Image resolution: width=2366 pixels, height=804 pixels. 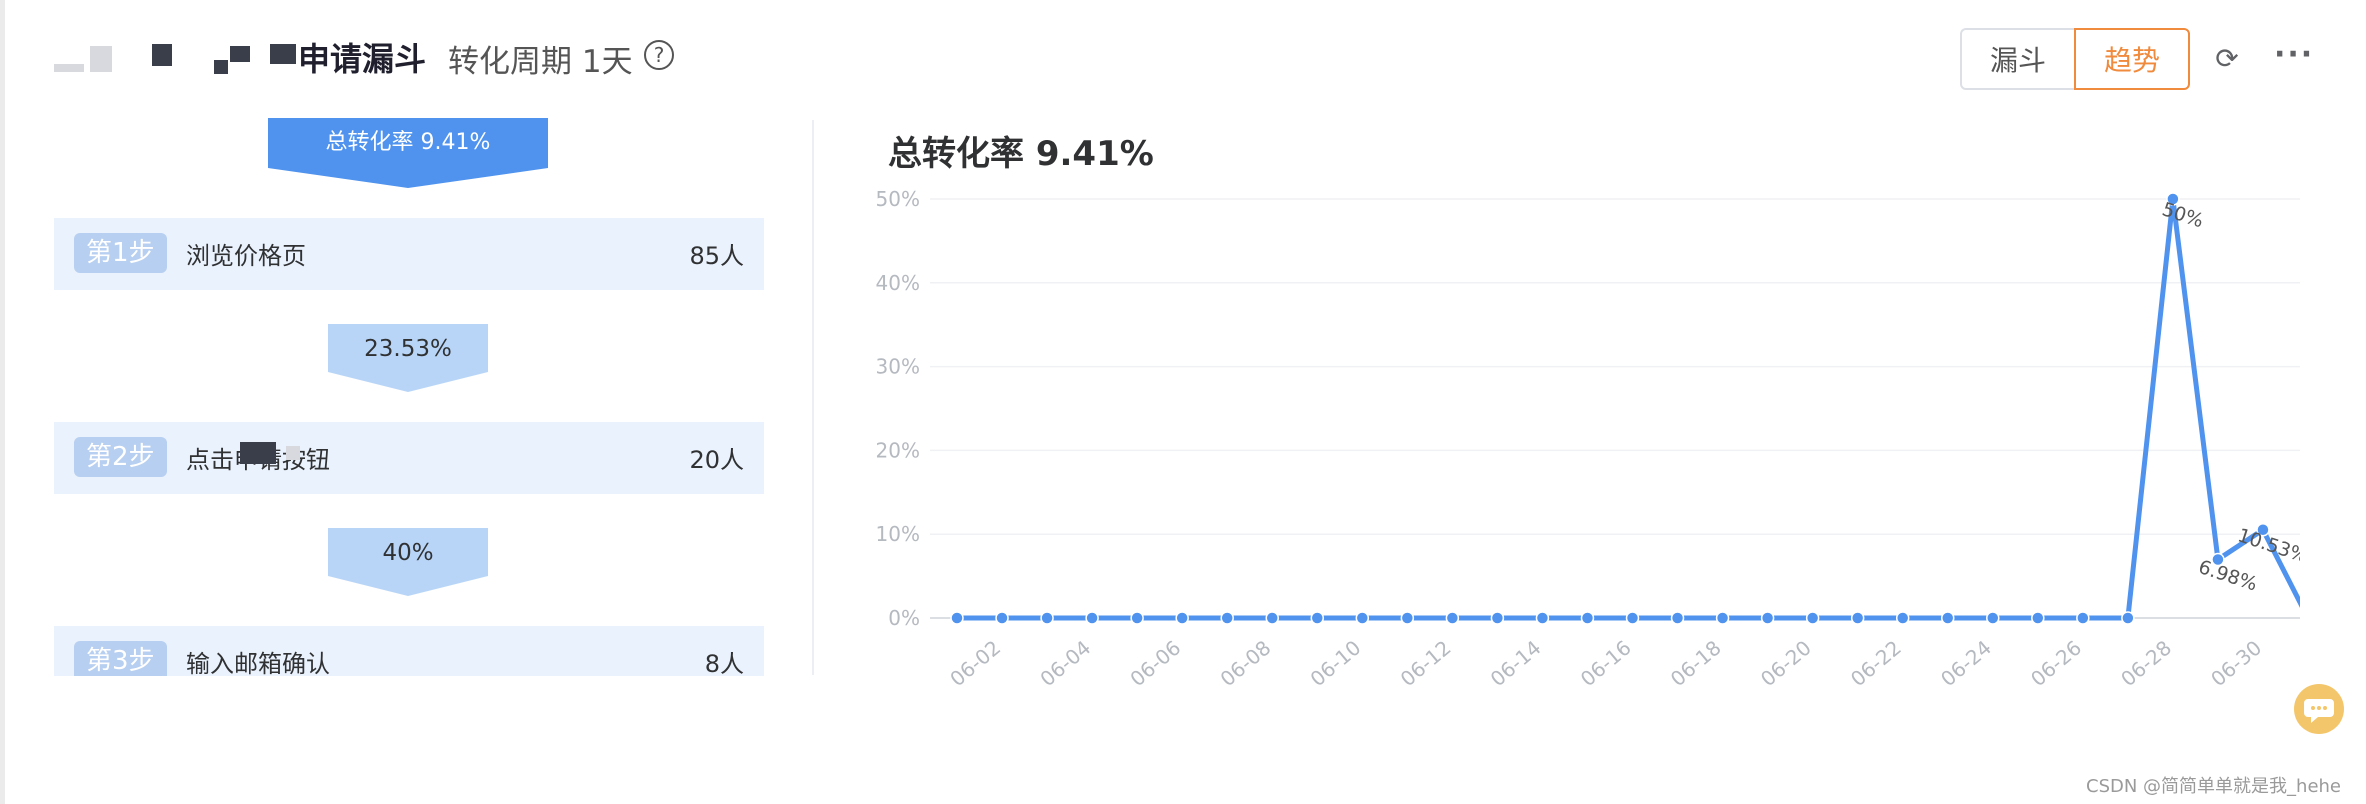 What do you see at coordinates (2236, 663) in the screenshot?
I see `x-tick-label: 06-30` at bounding box center [2236, 663].